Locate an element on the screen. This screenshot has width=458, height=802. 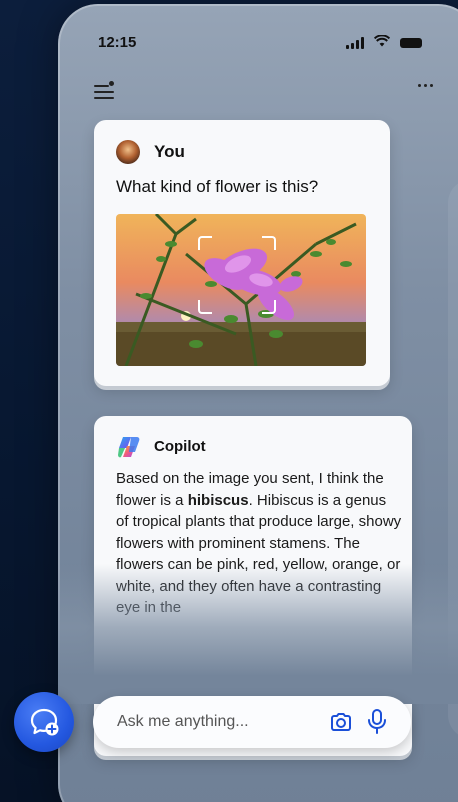
new-chat-icon is located at coordinates (44, 722).